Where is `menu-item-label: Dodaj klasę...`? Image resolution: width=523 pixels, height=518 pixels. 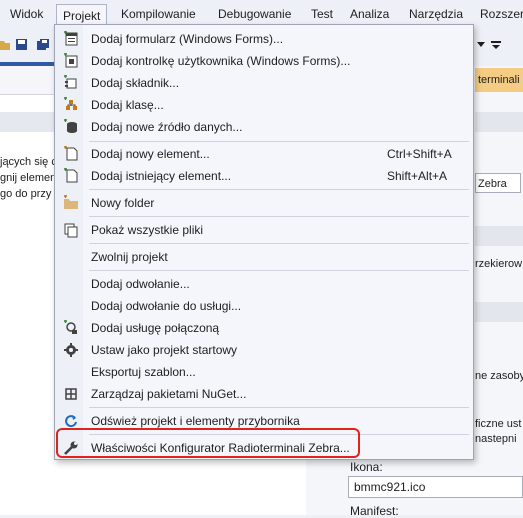 menu-item-label: Dodaj klasę... is located at coordinates (127, 105).